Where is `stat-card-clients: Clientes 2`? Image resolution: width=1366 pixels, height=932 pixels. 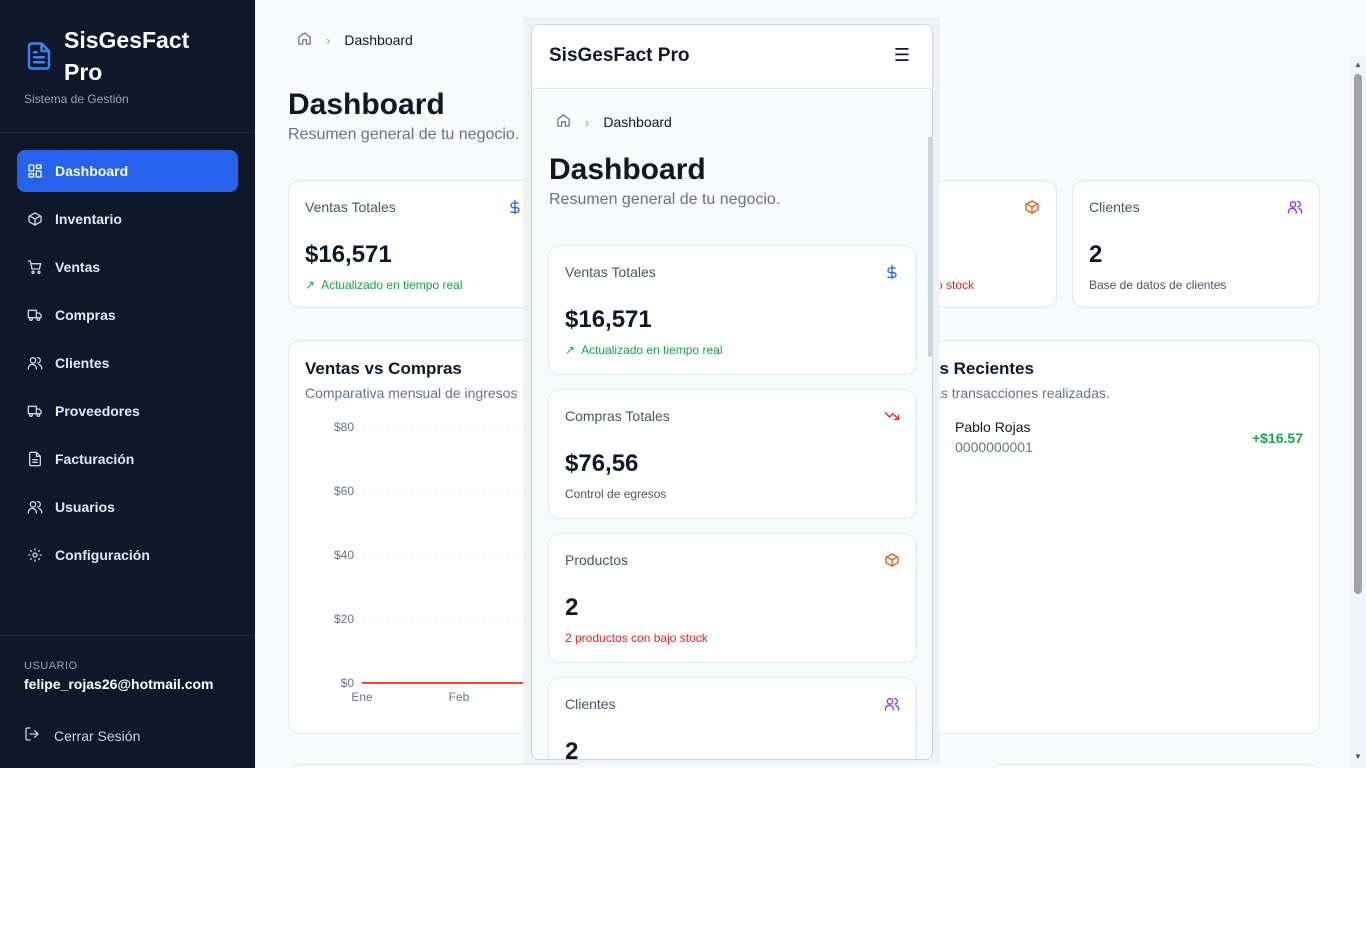 stat-card-clients: Clientes 2 is located at coordinates (732, 718).